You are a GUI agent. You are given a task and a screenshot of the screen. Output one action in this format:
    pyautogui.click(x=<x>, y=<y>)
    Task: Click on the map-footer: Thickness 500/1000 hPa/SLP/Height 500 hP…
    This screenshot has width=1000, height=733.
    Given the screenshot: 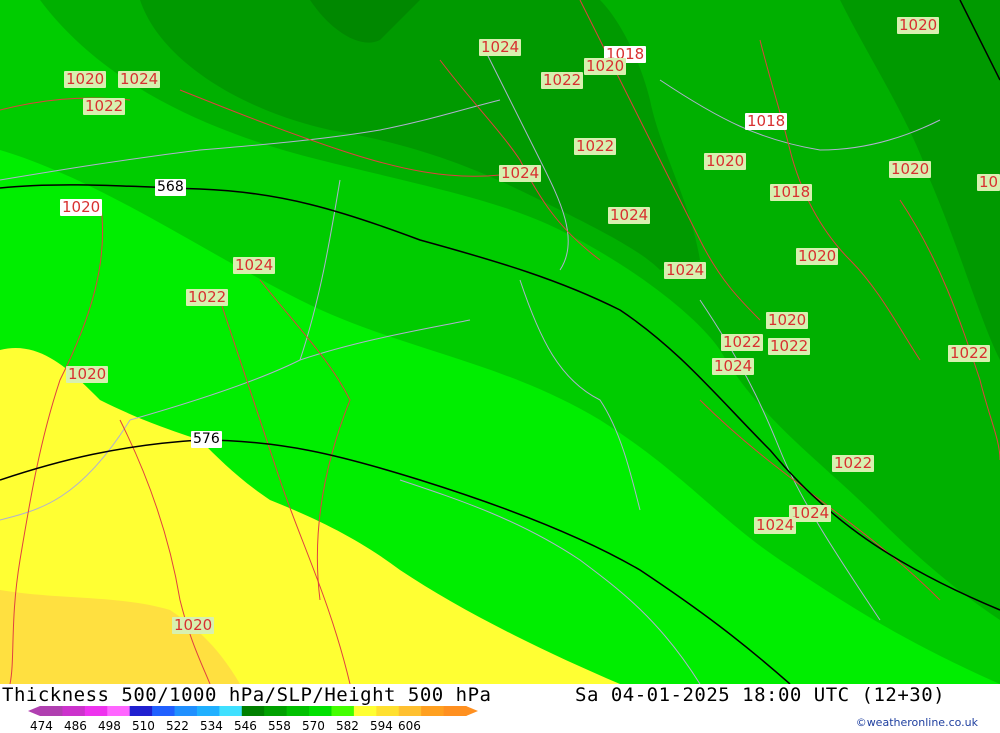 What is the action you would take?
    pyautogui.click(x=500, y=708)
    